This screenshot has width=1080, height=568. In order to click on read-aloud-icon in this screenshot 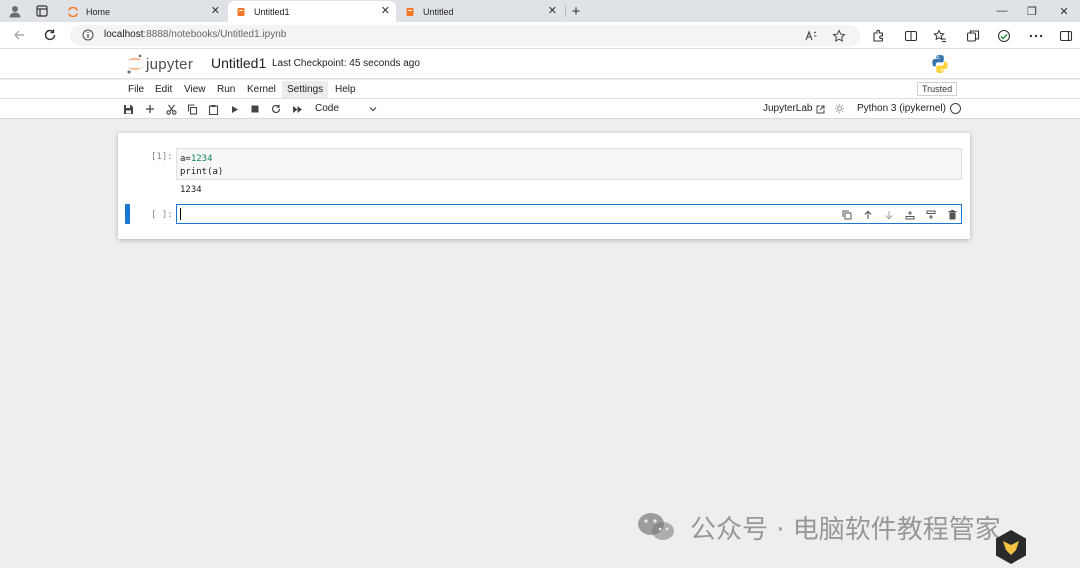, I will do `click(811, 36)`.